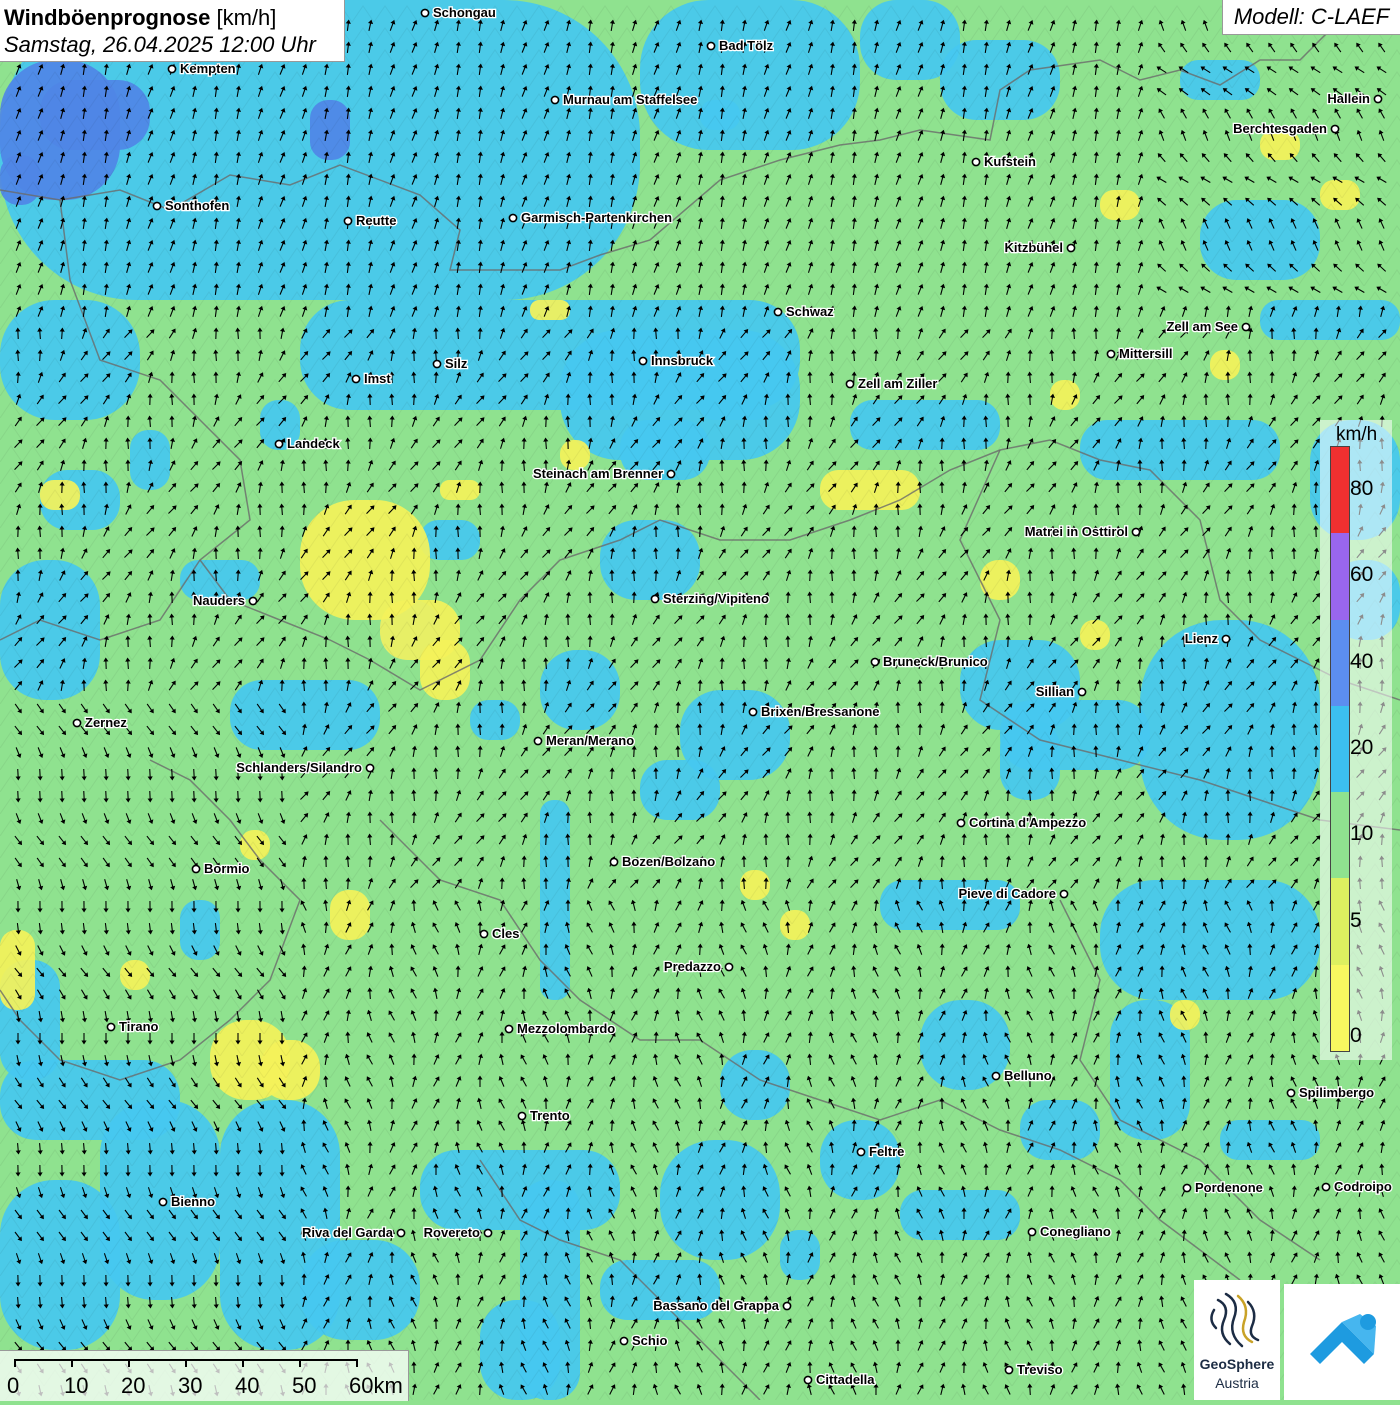  Describe the element at coordinates (1237, 1340) in the screenshot. I see `geosphere-logo: GeoSphere Austria` at that location.